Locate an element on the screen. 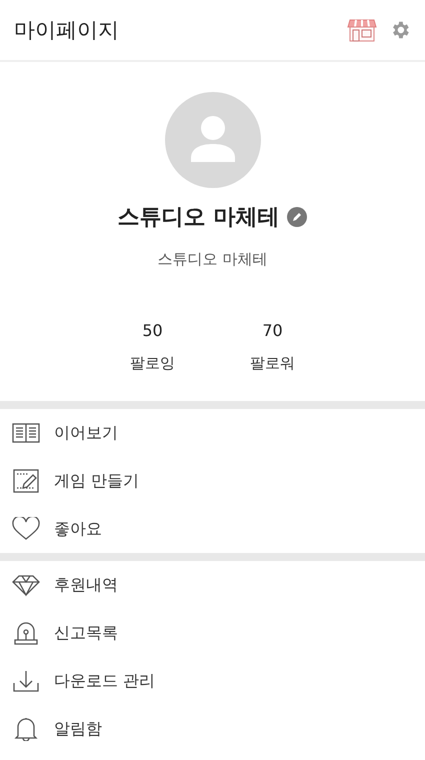 The width and height of the screenshot is (425, 760). menu-item: 신고목록 is located at coordinates (212, 633).